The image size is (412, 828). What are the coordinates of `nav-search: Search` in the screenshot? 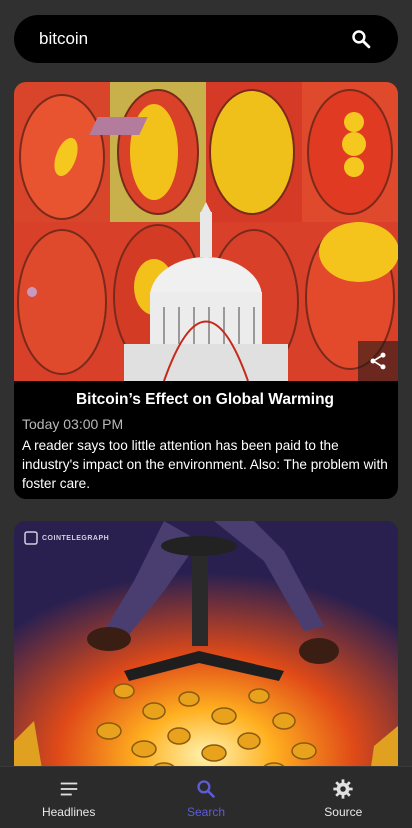 It's located at (206, 797).